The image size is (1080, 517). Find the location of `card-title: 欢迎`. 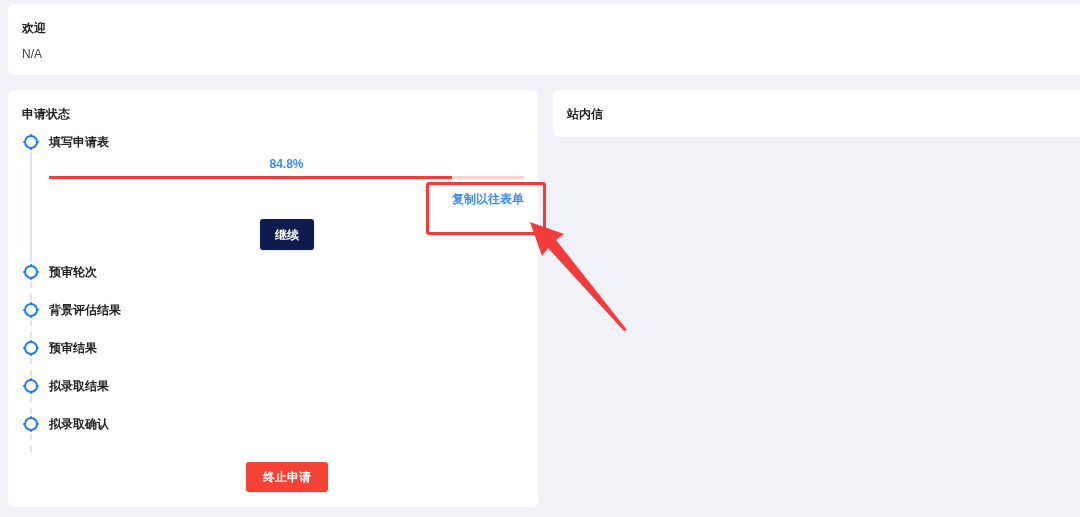

card-title: 欢迎 is located at coordinates (34, 28).